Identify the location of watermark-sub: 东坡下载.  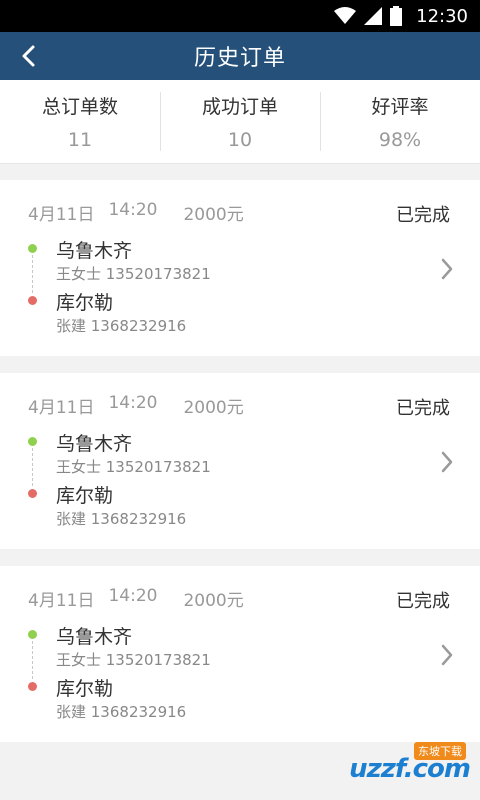
(440, 751).